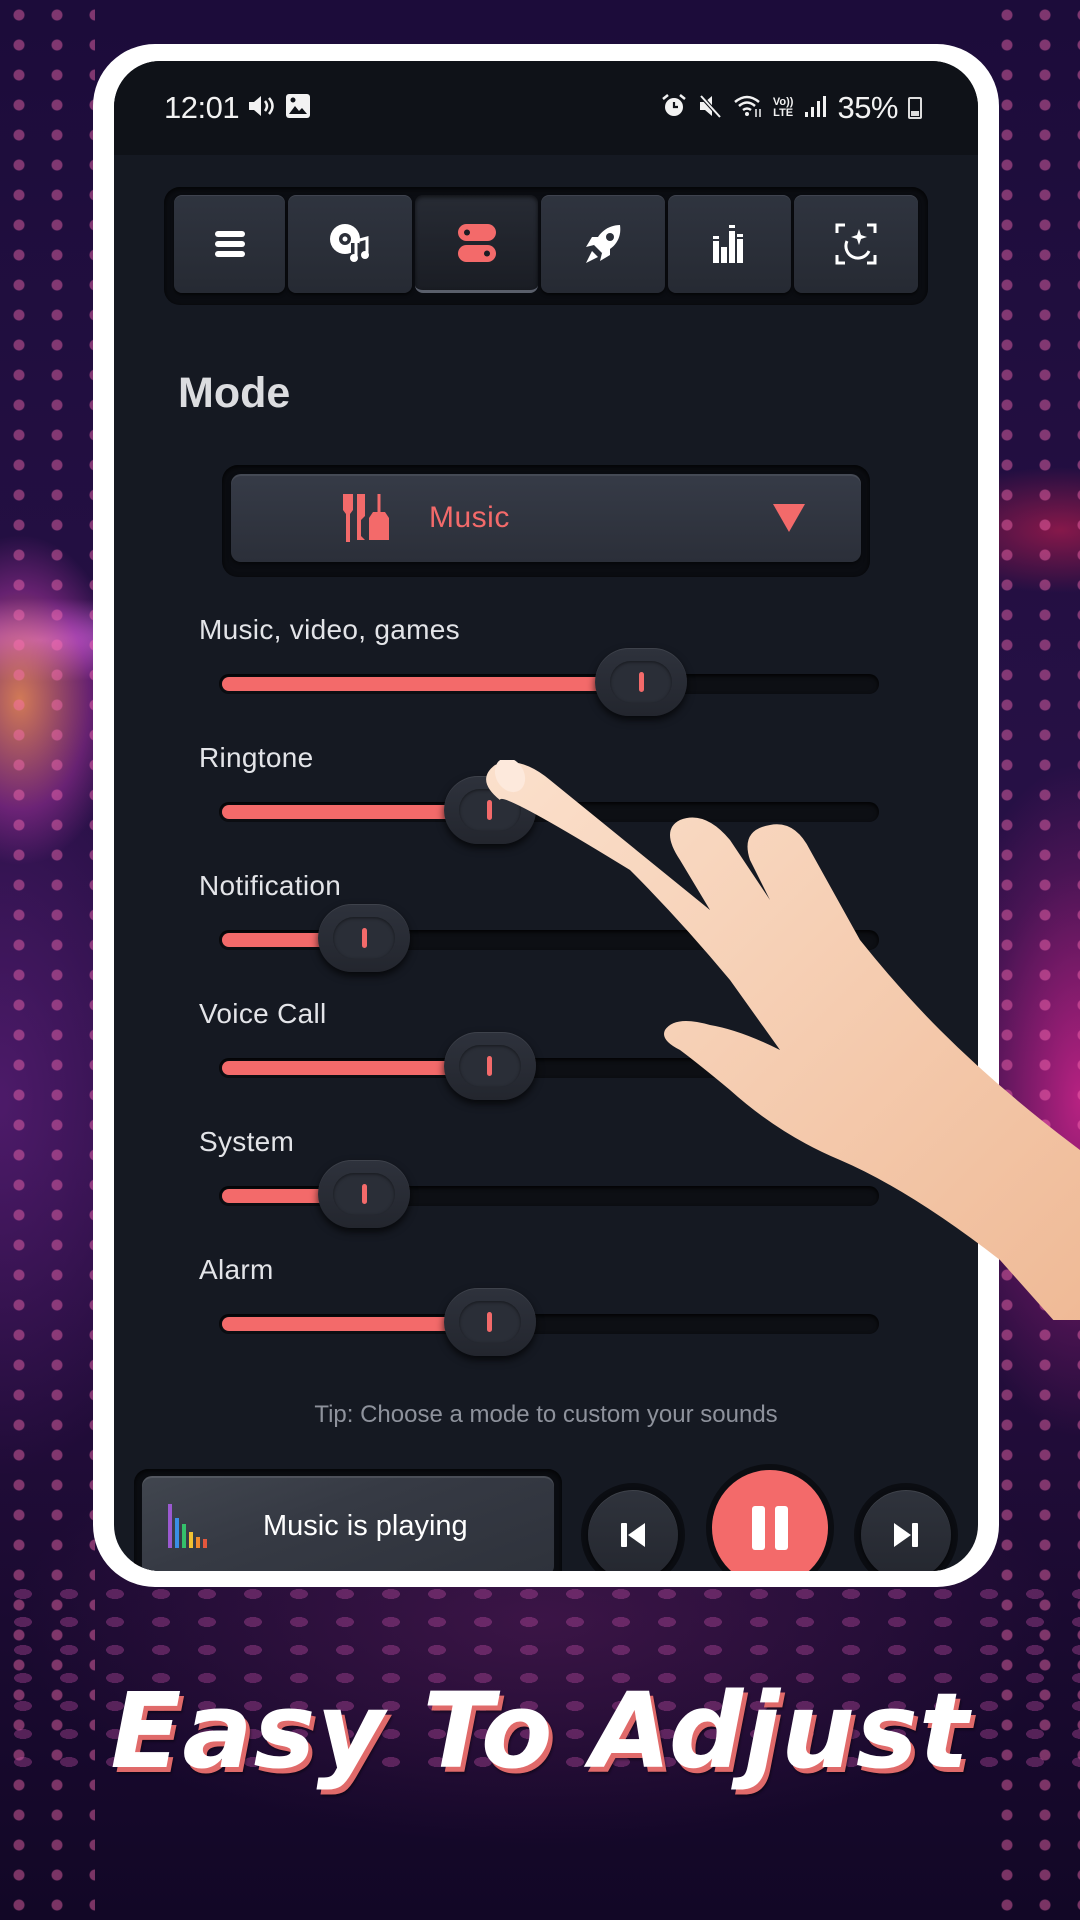 This screenshot has height=1920, width=1080. I want to click on volume-slider-group: Music, video, games, so click(539, 665).